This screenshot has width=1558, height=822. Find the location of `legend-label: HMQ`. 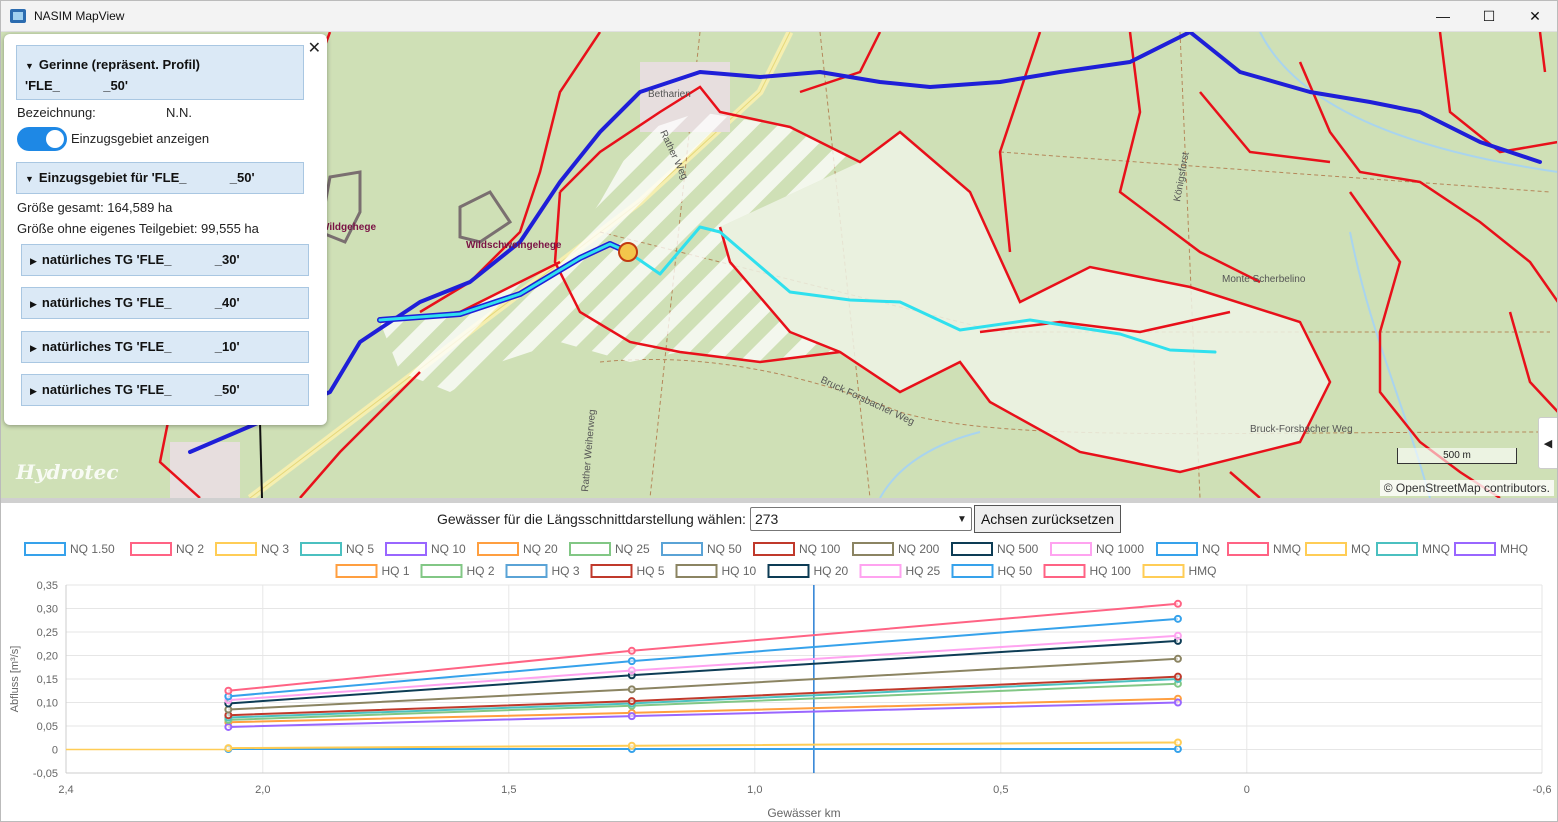

legend-label: HMQ is located at coordinates (1203, 571).